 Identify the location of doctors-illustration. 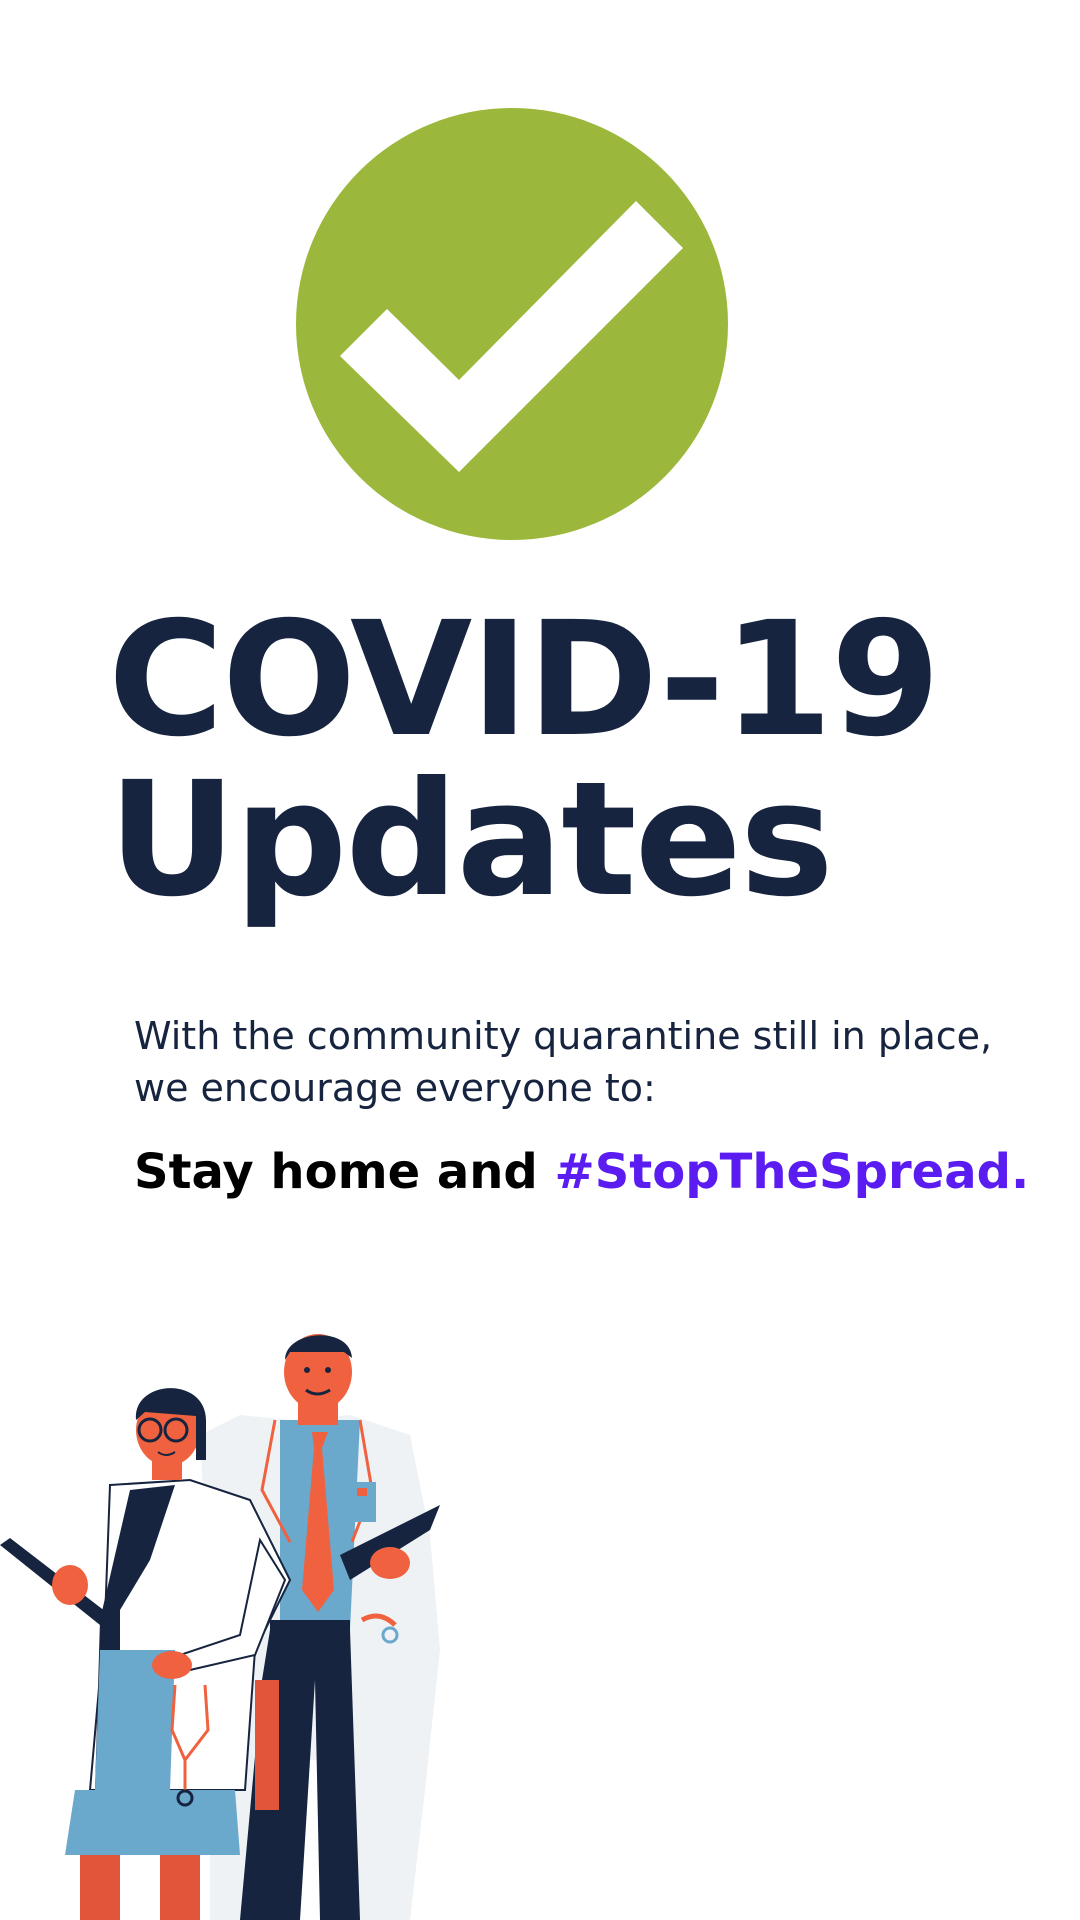
(230, 1620).